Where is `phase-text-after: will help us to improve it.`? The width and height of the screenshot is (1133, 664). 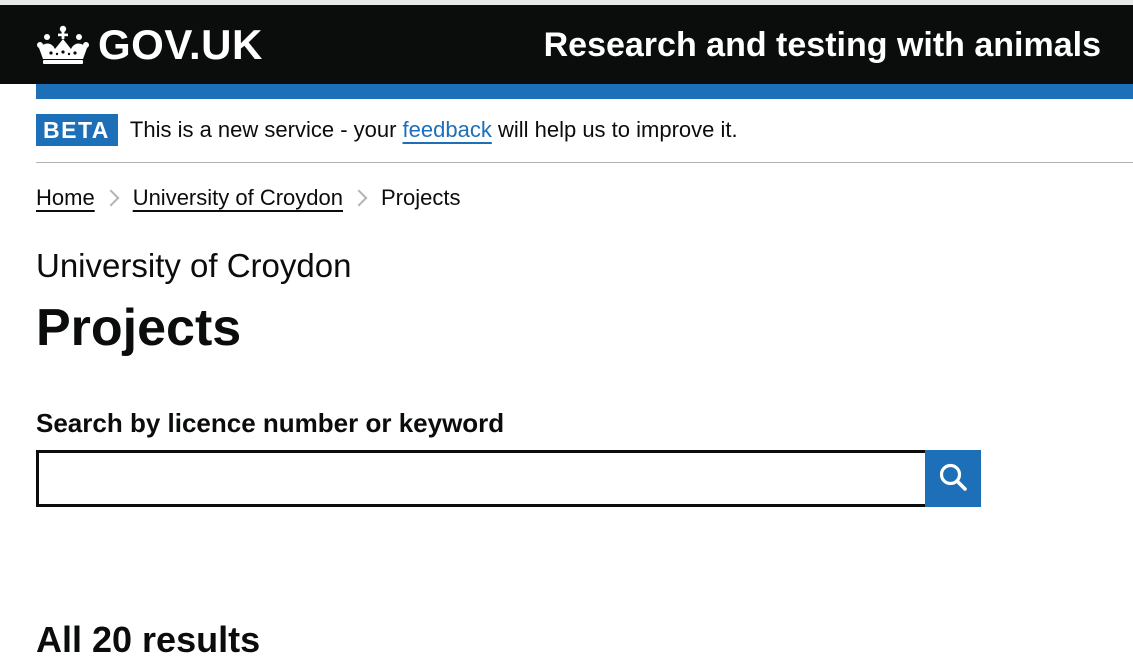
phase-text-after: will help us to improve it. is located at coordinates (614, 129).